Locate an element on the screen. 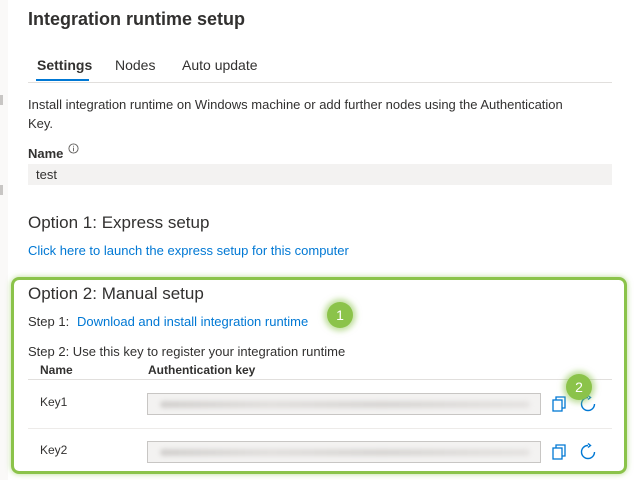 The image size is (635, 480). key1-field is located at coordinates (344, 404).